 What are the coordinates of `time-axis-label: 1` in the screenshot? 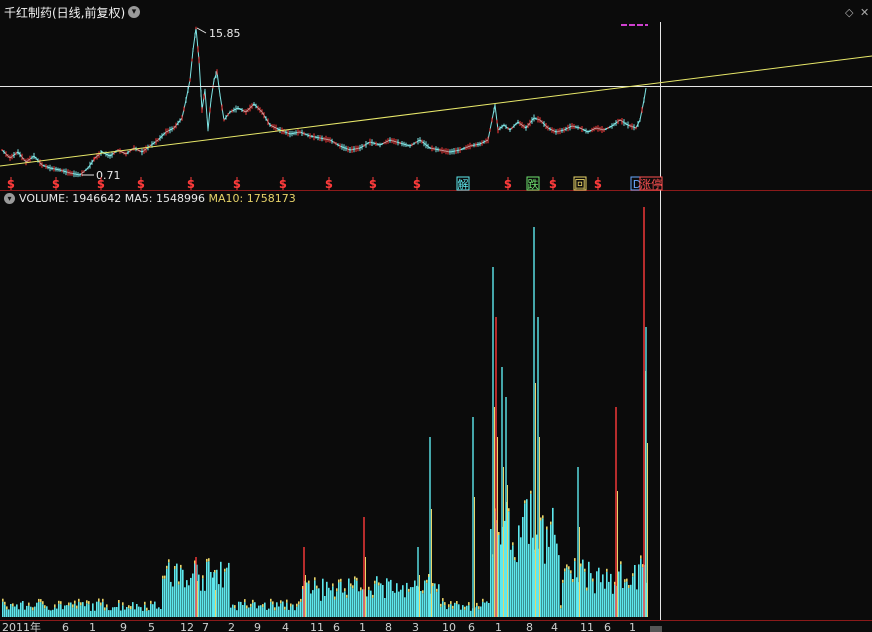 It's located at (498, 626).